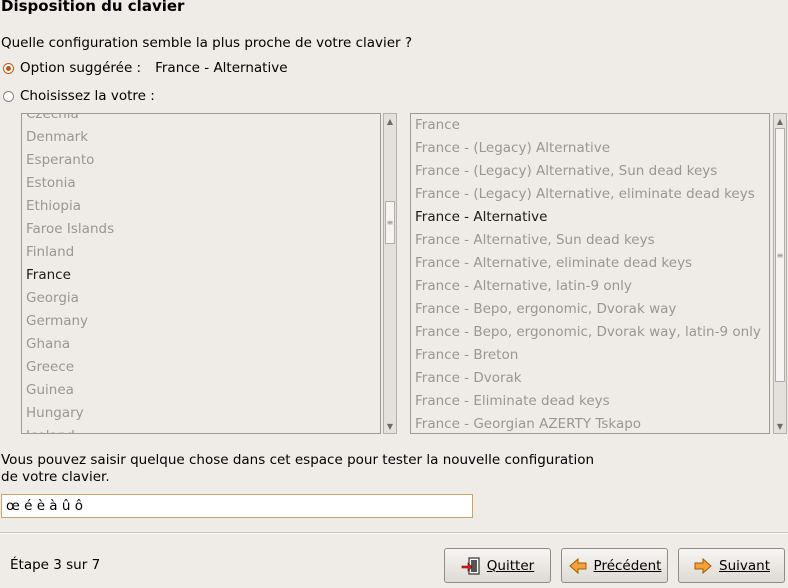  What do you see at coordinates (203, 206) in the screenshot?
I see `list-item: Ethiopia` at bounding box center [203, 206].